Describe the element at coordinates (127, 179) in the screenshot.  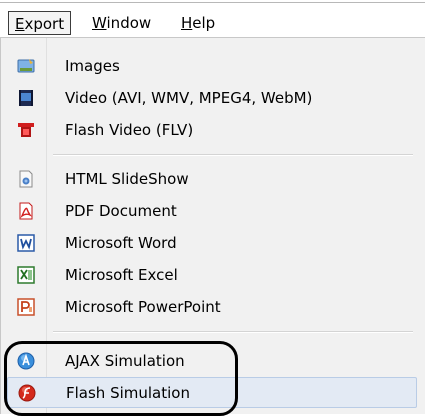
I see `menu-item-label: HTML SlideShow` at that location.